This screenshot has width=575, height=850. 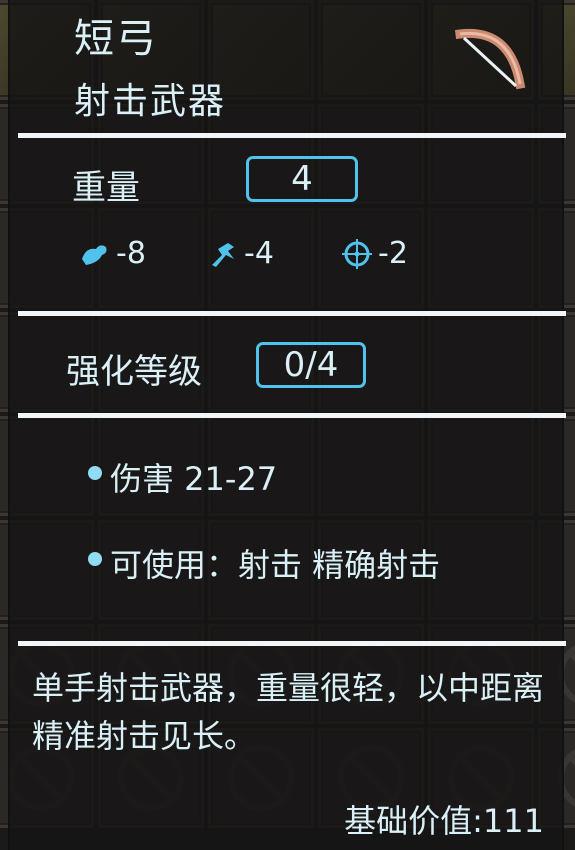 I want to click on agility-run-icon, so click(x=223, y=254).